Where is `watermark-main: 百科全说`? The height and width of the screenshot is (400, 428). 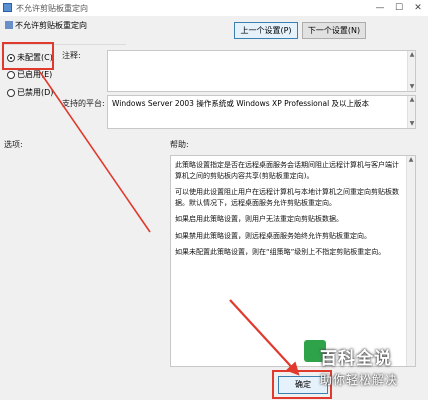
watermark-main: 百科全说 is located at coordinates (356, 359).